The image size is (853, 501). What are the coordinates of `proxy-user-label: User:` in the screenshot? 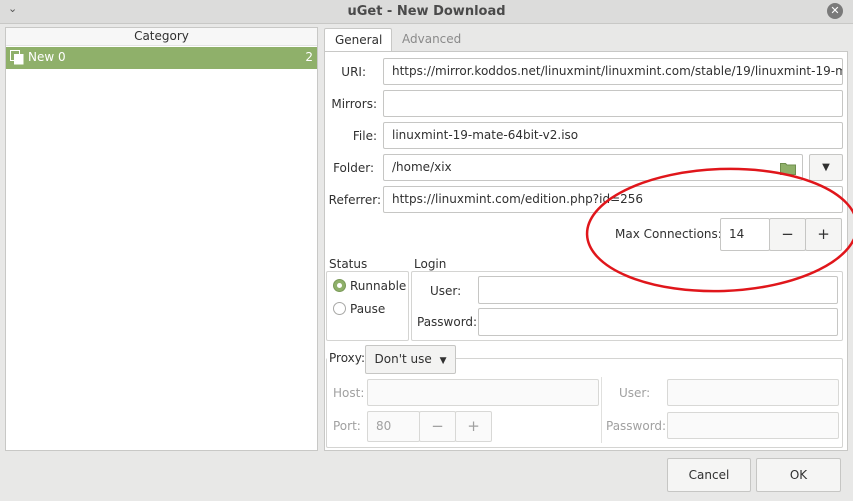 It's located at (635, 393).